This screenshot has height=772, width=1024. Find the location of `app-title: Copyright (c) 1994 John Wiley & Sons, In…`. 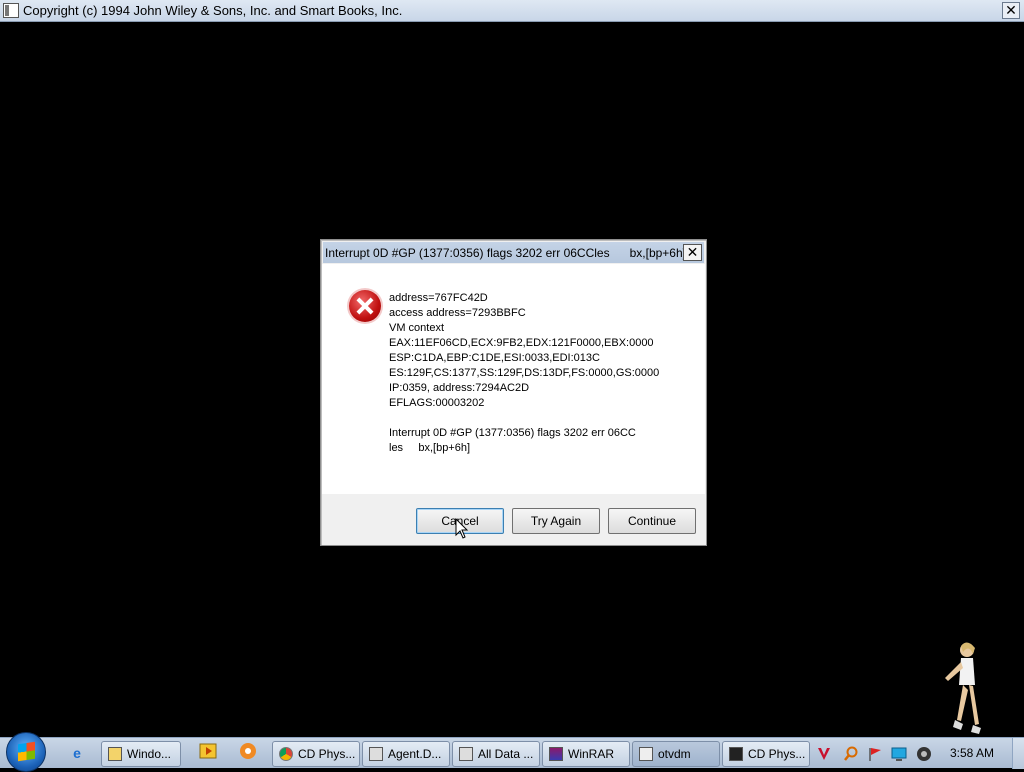

app-title: Copyright (c) 1994 John Wiley & Sons, In… is located at coordinates (213, 10).